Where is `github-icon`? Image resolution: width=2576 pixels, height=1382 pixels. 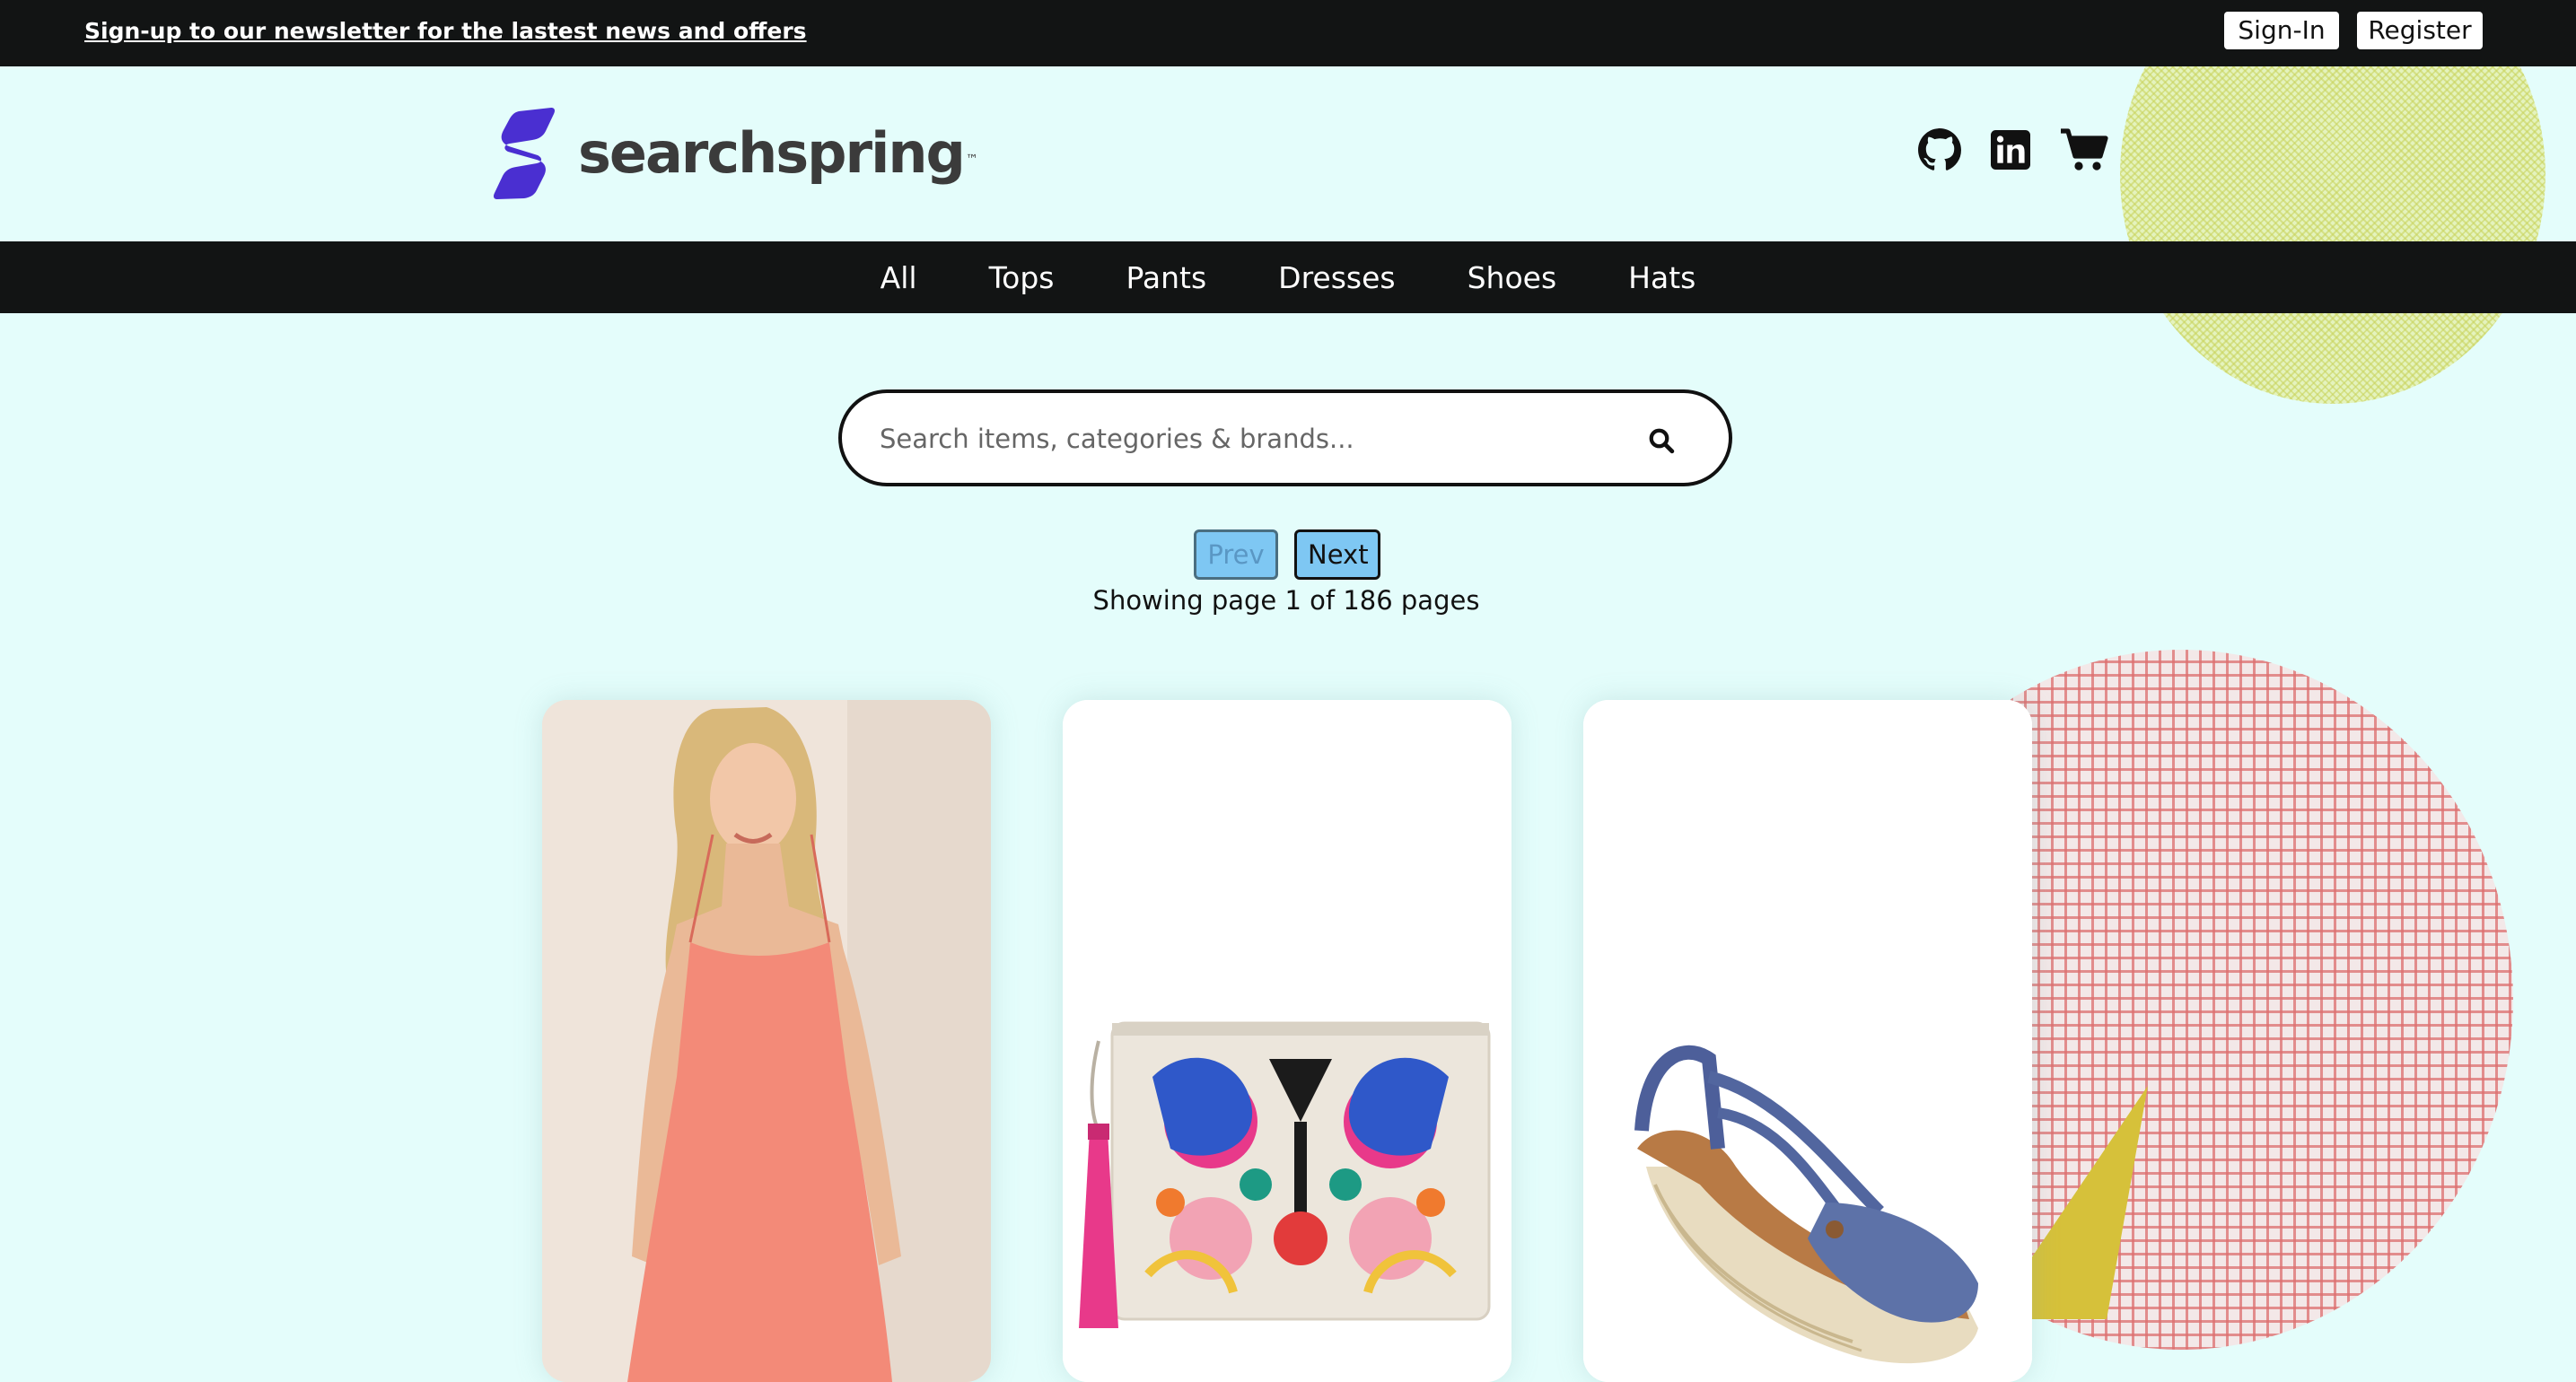
github-icon is located at coordinates (1939, 149).